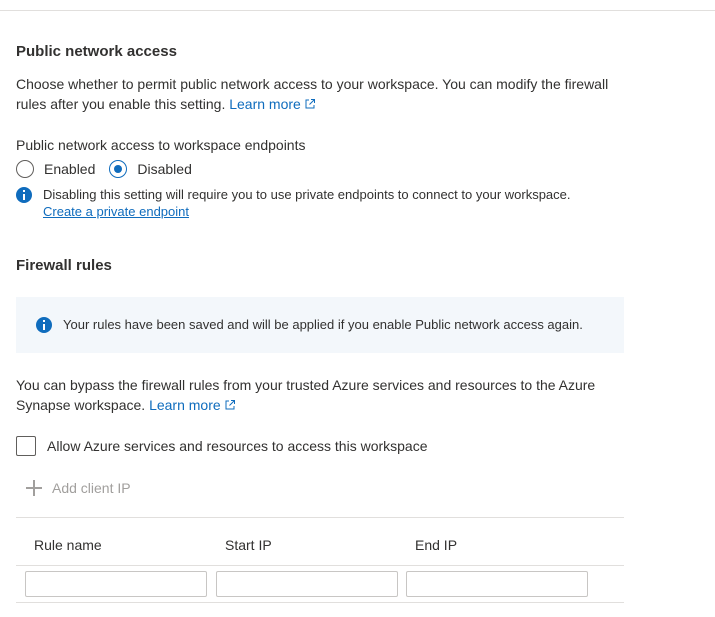  I want to click on table-header-divider, so click(320, 565).